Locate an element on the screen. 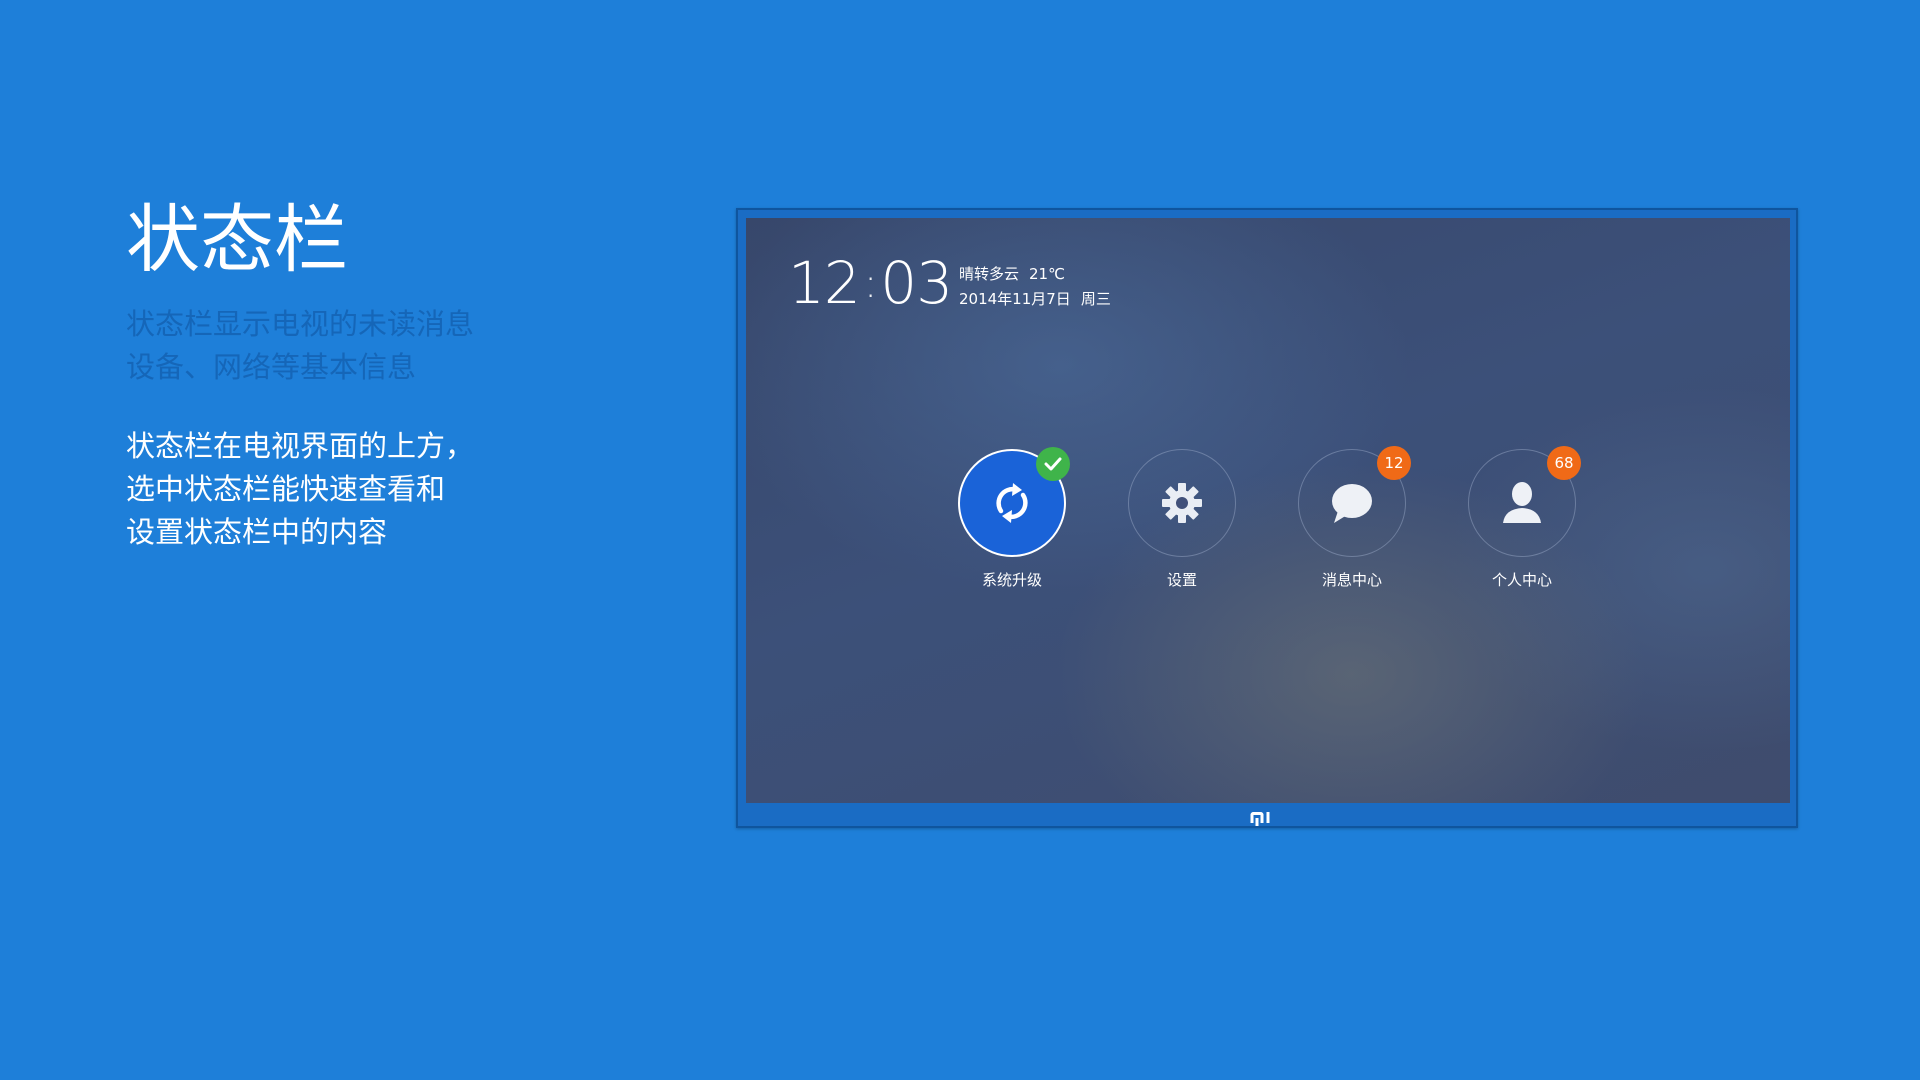 The height and width of the screenshot is (1080, 1920). settings-button: 设置 is located at coordinates (1182, 519).